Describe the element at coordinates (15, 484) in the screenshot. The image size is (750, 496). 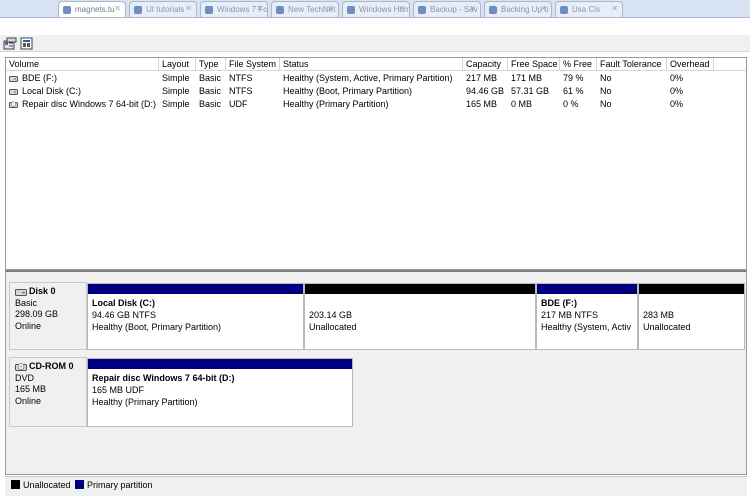
I see `legend-swatch-unallocated` at that location.